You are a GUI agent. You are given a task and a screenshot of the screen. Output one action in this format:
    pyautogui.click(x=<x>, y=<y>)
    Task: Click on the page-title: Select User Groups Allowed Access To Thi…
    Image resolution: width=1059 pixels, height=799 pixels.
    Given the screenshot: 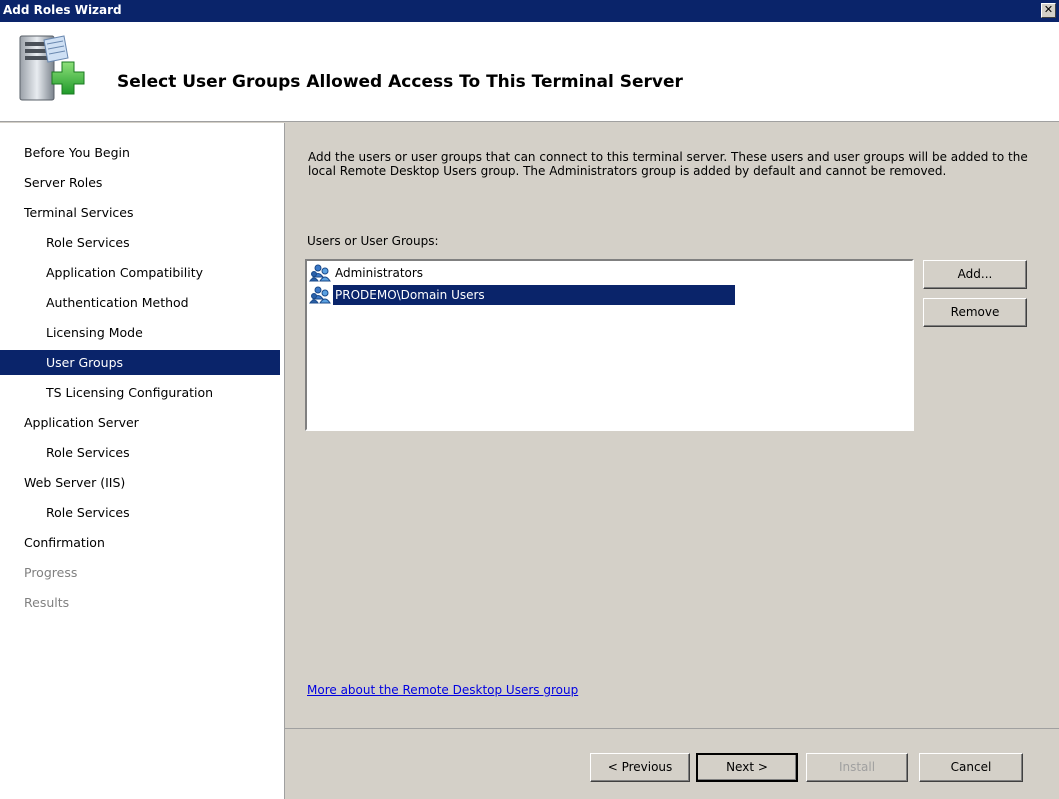 What is the action you would take?
    pyautogui.click(x=400, y=82)
    